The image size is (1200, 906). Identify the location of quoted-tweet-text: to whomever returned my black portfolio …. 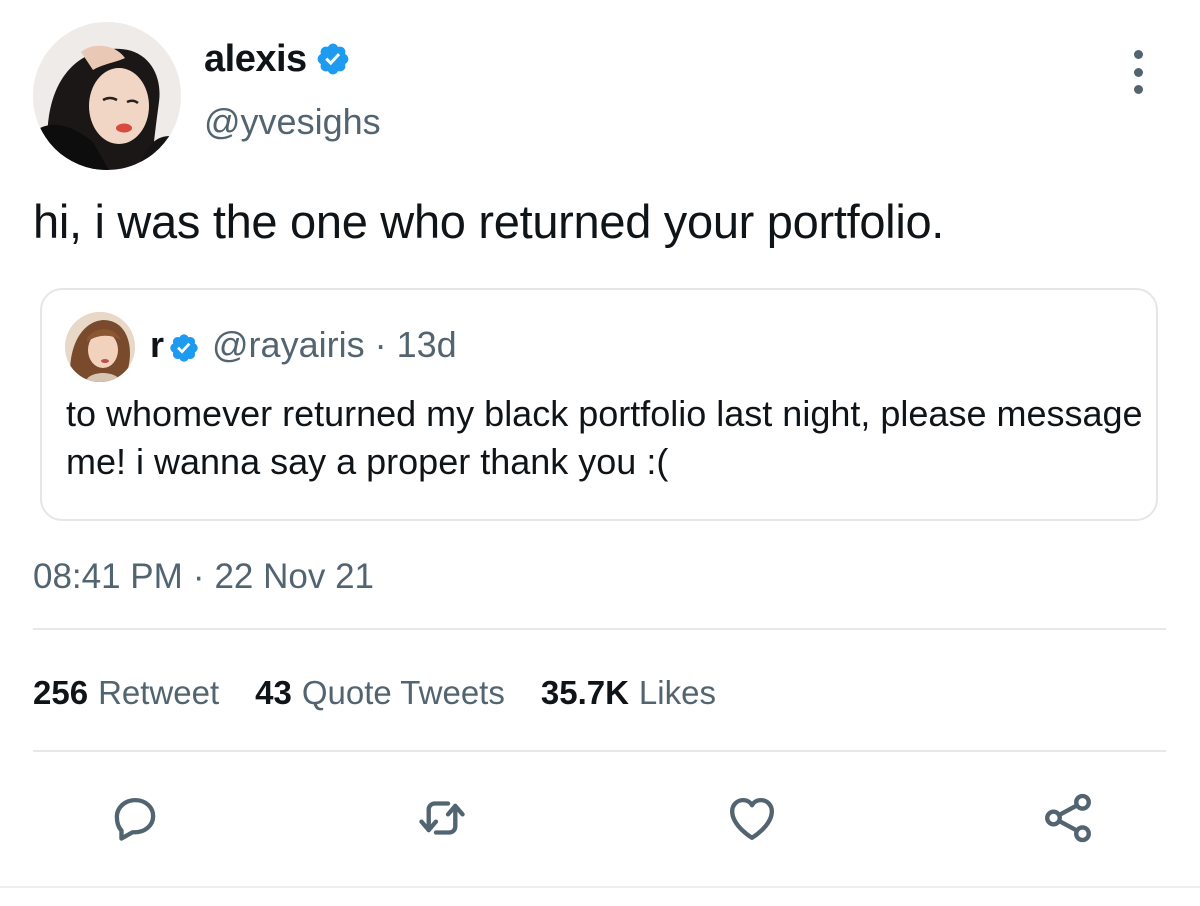
(604, 437).